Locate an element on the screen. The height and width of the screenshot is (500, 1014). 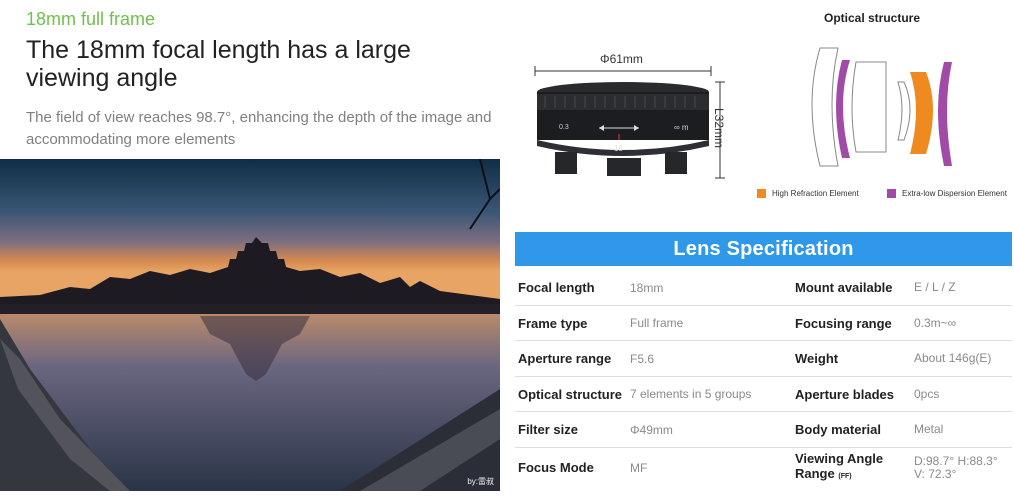
focus-scale-far: ∞ m is located at coordinates (681, 127).